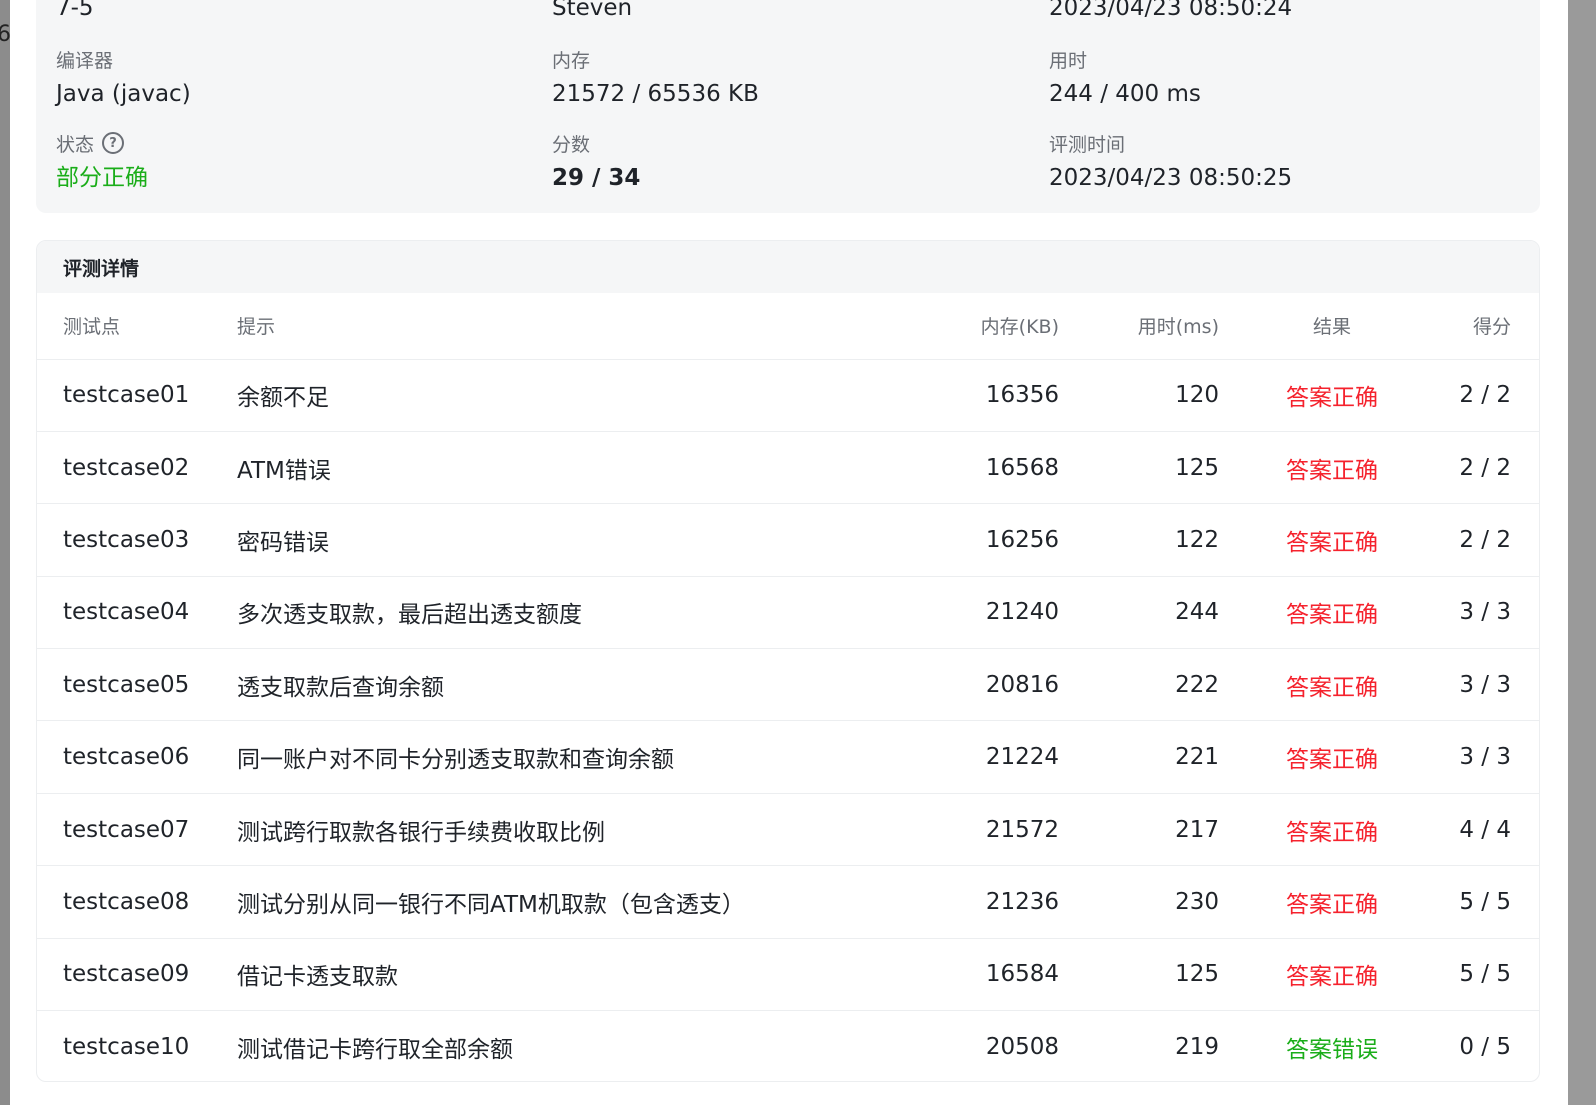 The width and height of the screenshot is (1596, 1105). I want to click on table-header-row: 测试点 提示 内存(KB) 用时(ms) 结果 得分, so click(788, 326).